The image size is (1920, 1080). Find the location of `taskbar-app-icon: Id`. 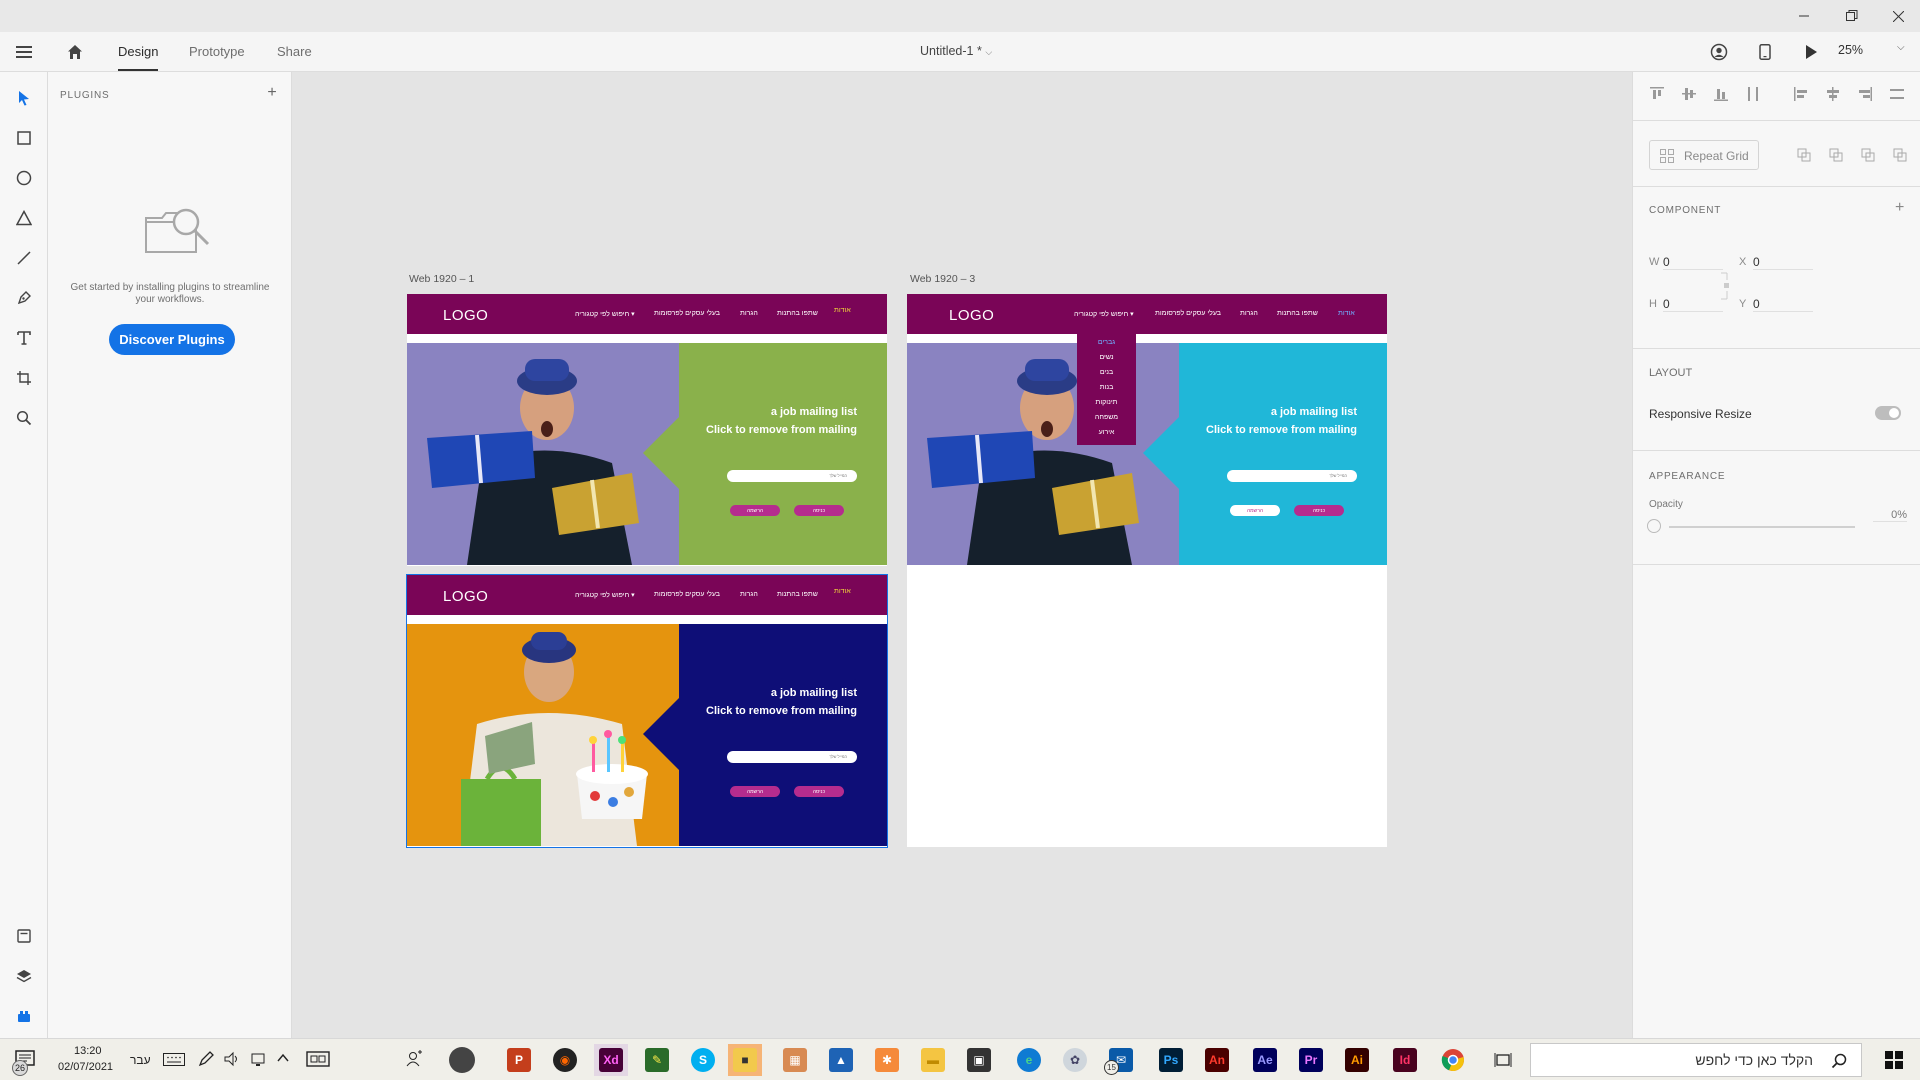

taskbar-app-icon: Id is located at coordinates (1405, 1060).